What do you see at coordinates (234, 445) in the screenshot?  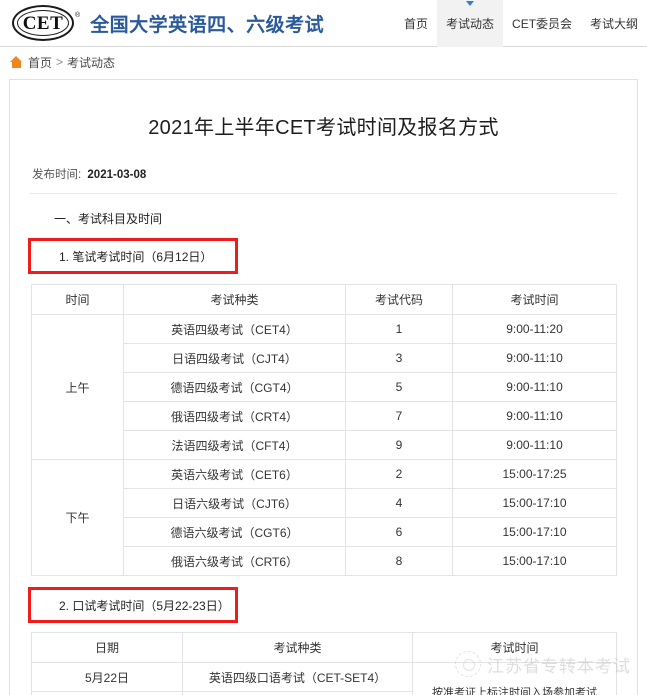 I see `cell-kind: 法语四级考试（CFT4）` at bounding box center [234, 445].